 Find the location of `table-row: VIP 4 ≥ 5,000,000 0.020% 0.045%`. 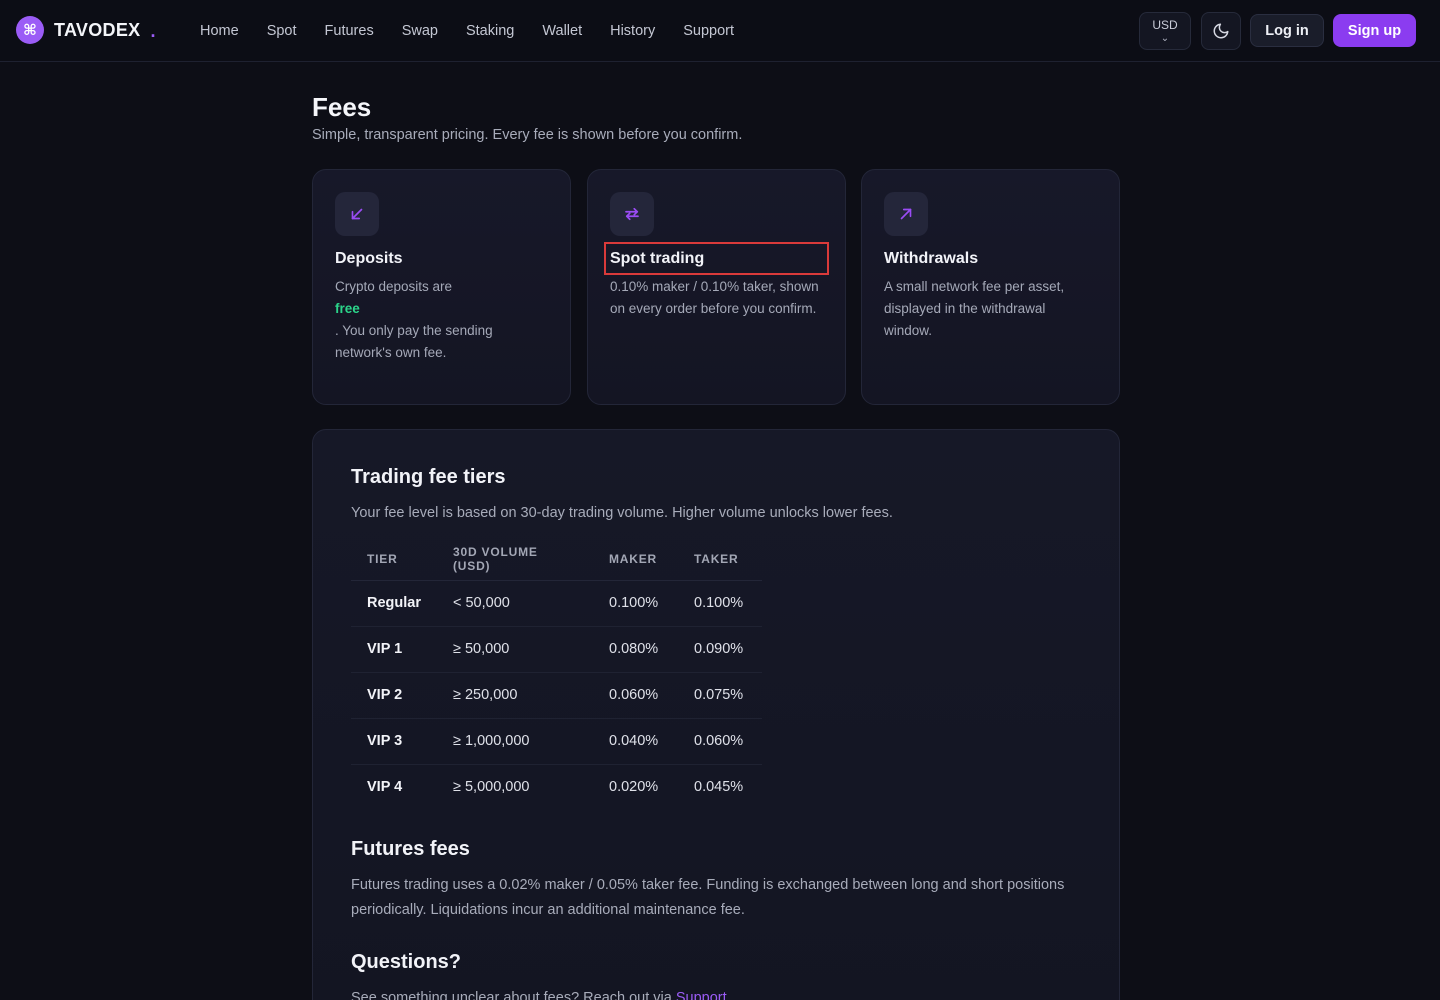

table-row: VIP 4 ≥ 5,000,000 0.020% 0.045% is located at coordinates (556, 787).